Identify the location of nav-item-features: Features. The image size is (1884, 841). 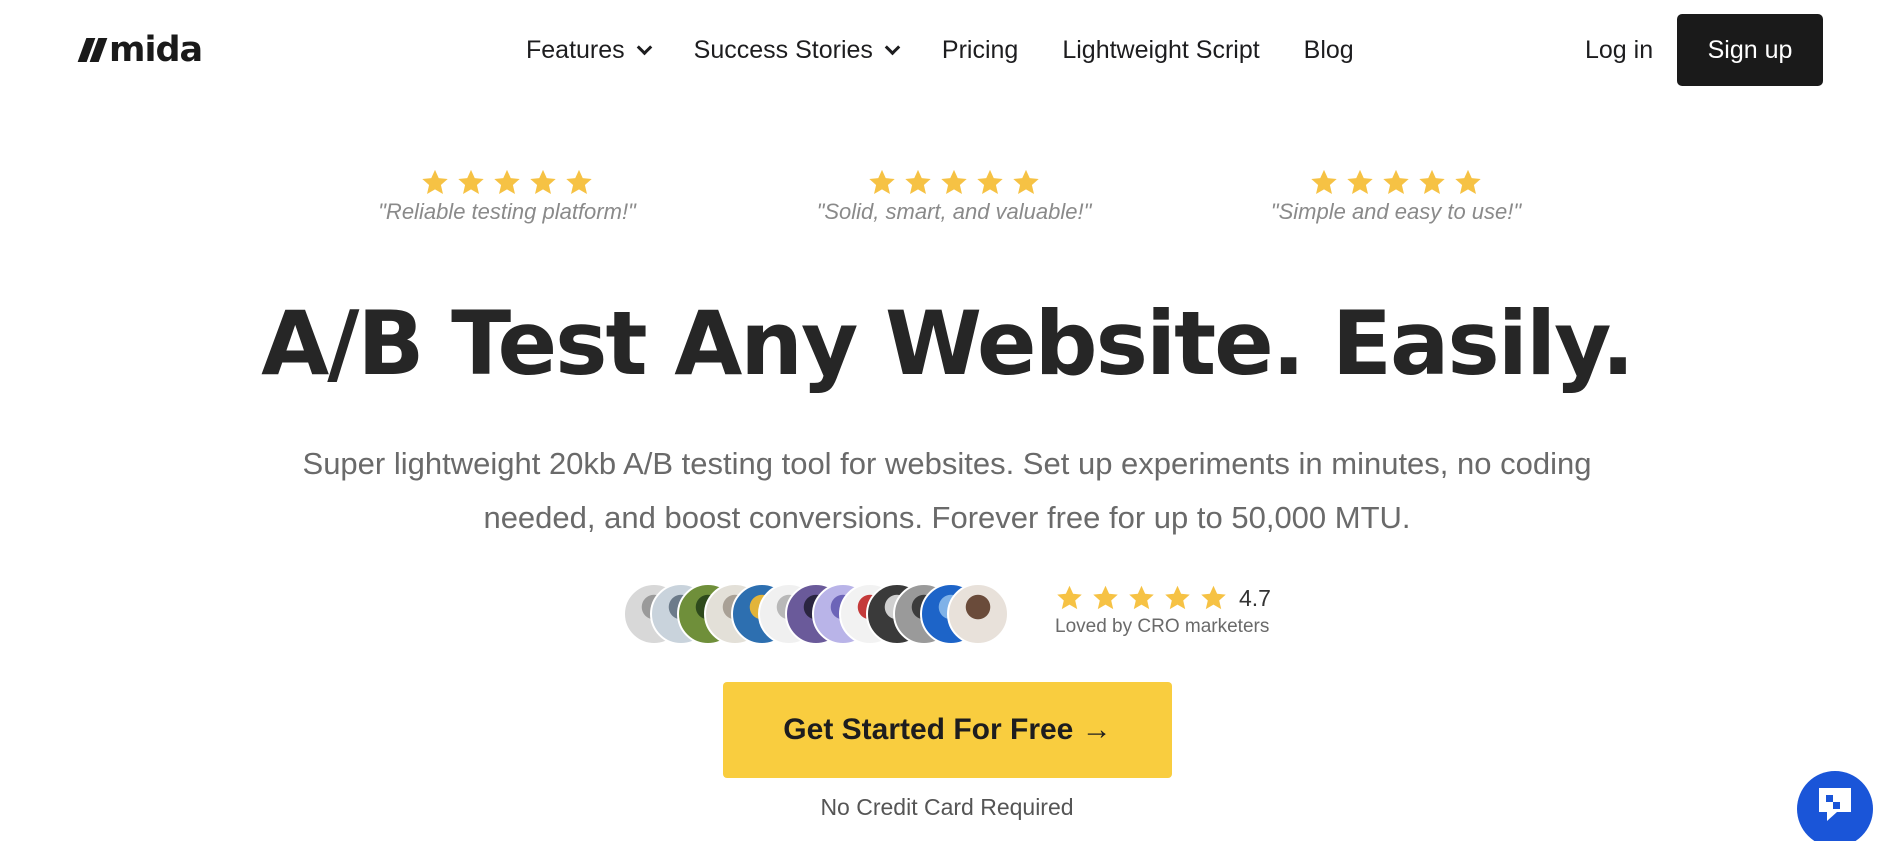
(589, 50).